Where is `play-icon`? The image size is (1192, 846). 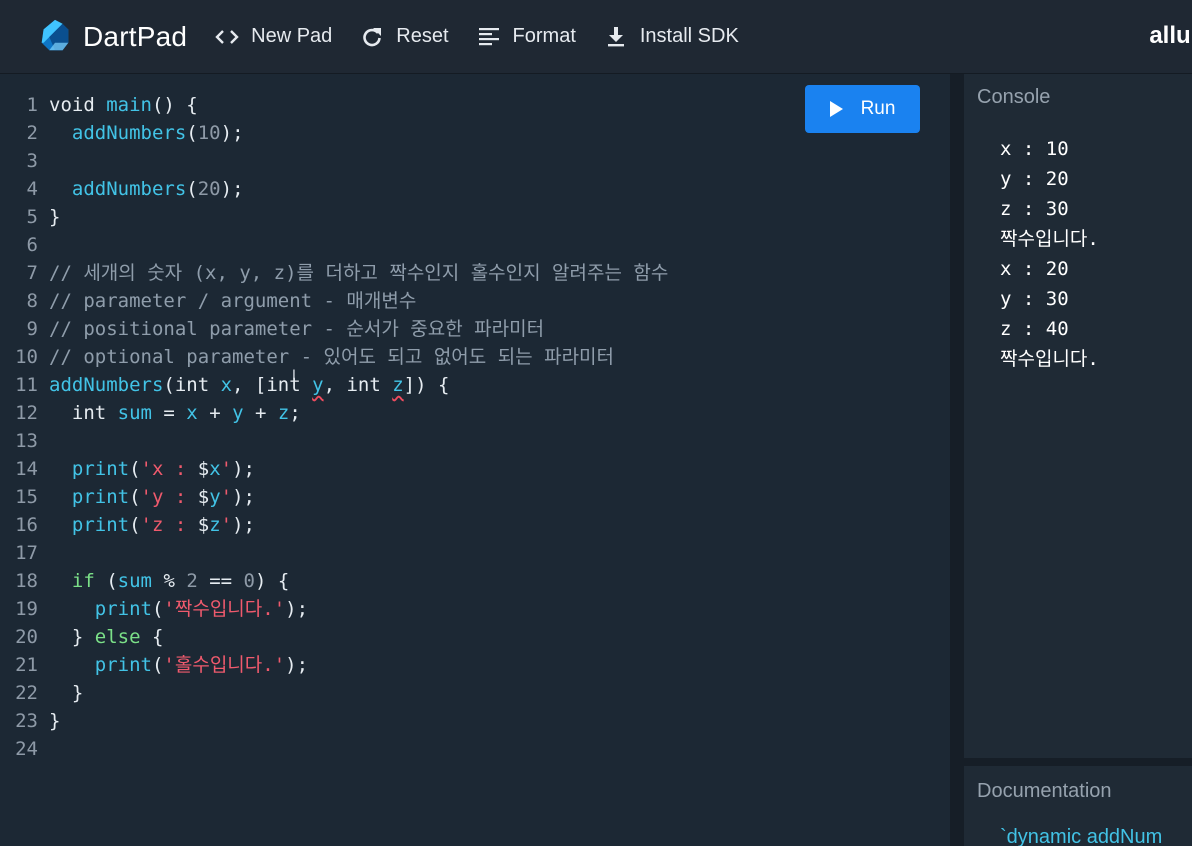
play-icon is located at coordinates (836, 109).